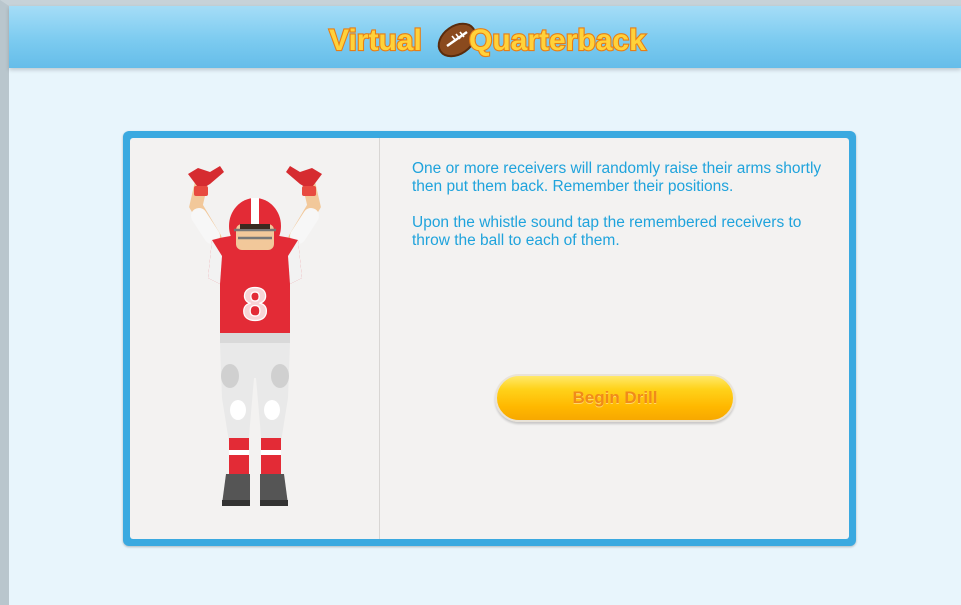  Describe the element at coordinates (255, 456) in the screenshot. I see `player-socks` at that location.